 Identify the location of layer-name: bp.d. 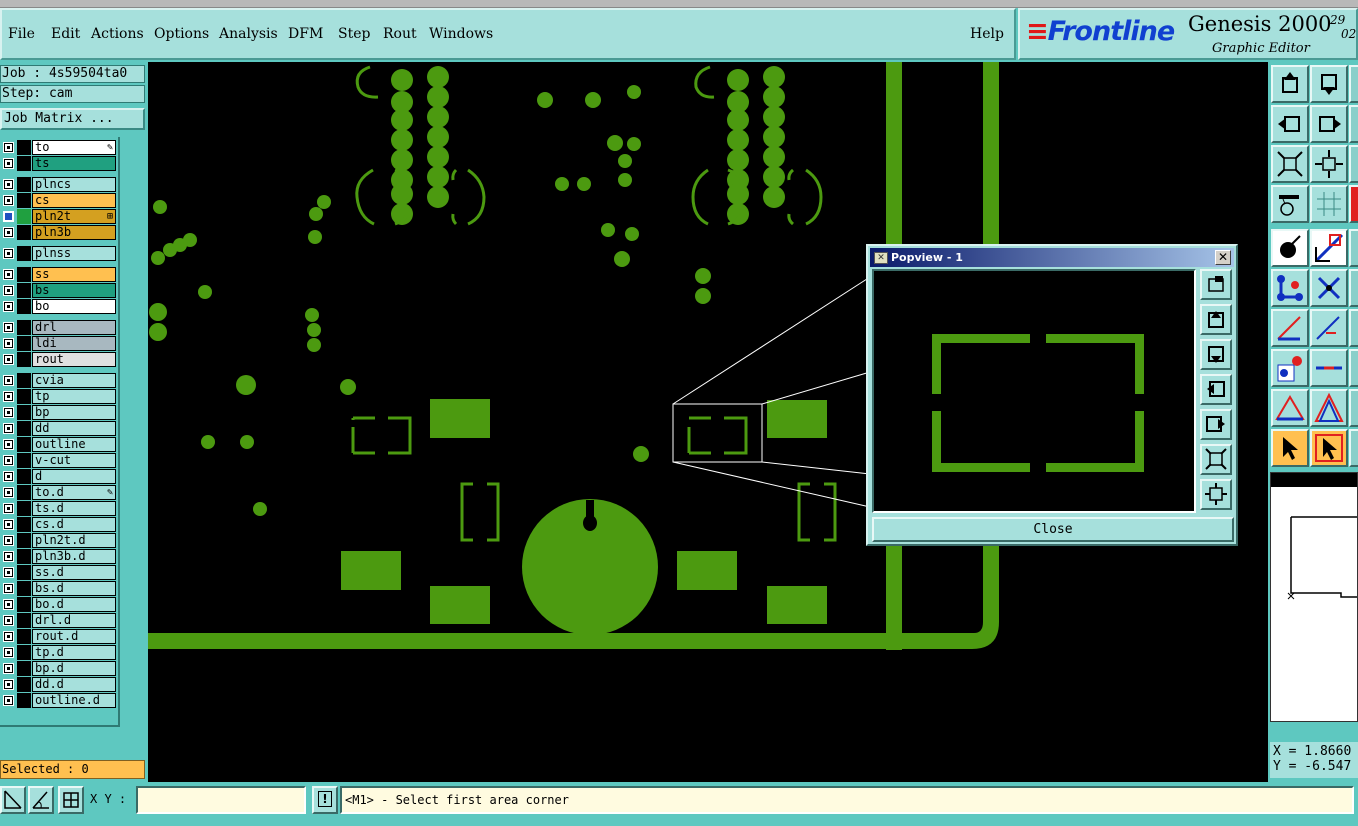
(74, 668).